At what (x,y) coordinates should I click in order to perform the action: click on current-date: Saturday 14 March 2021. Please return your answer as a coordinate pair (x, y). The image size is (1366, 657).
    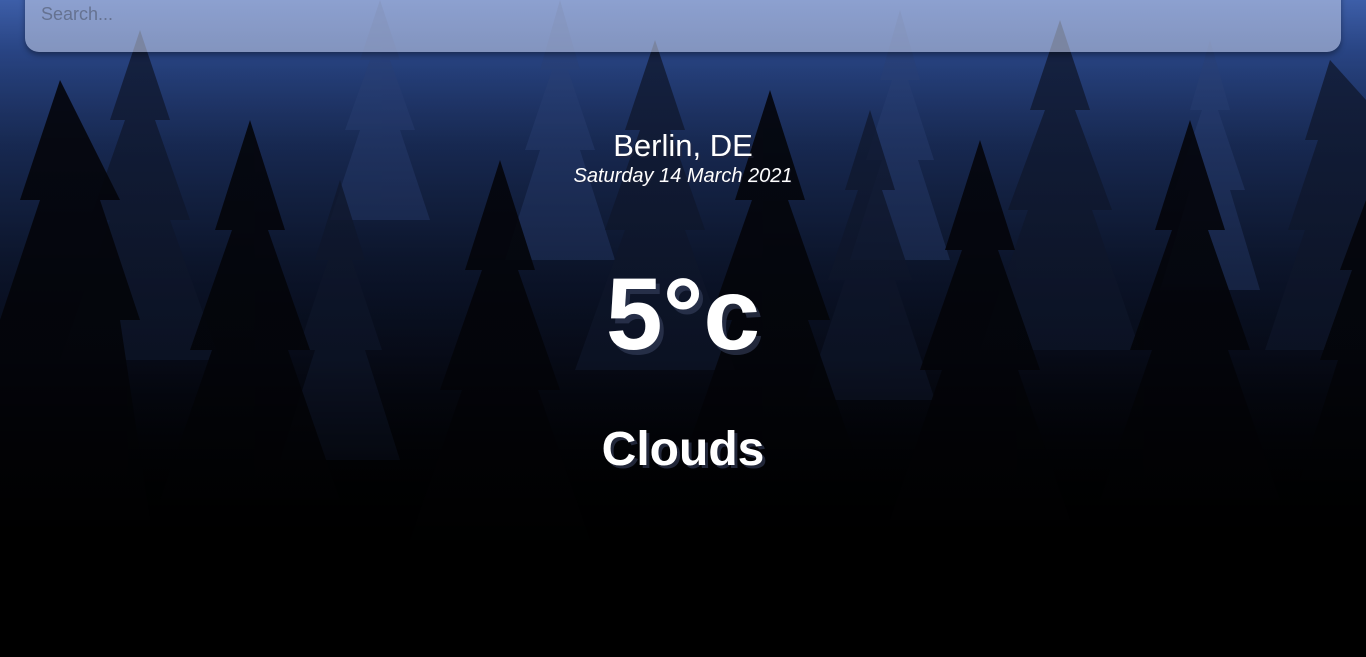
    Looking at the image, I should click on (683, 176).